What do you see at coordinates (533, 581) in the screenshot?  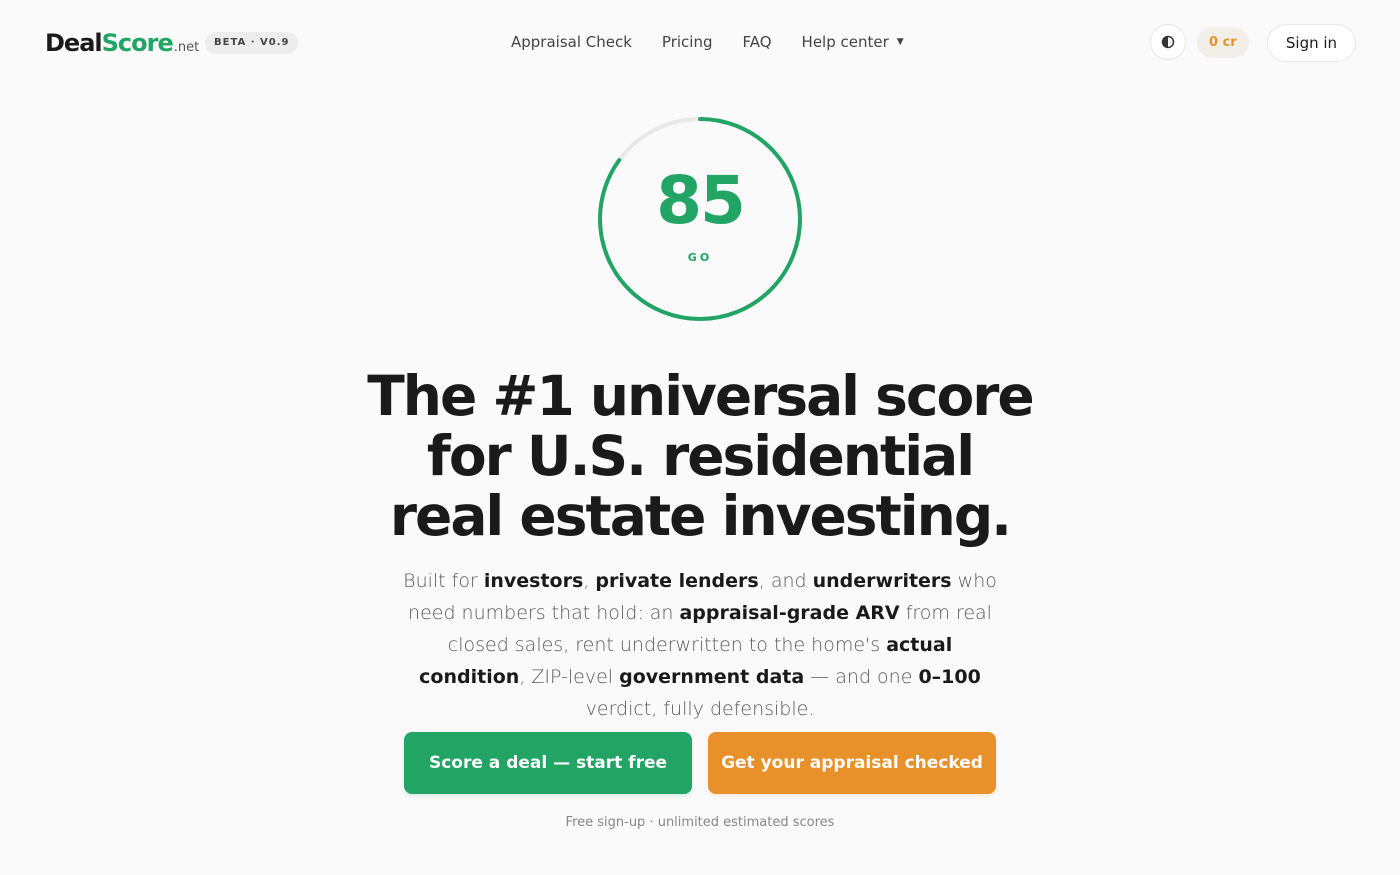 I see `emphasis-investors: investors` at bounding box center [533, 581].